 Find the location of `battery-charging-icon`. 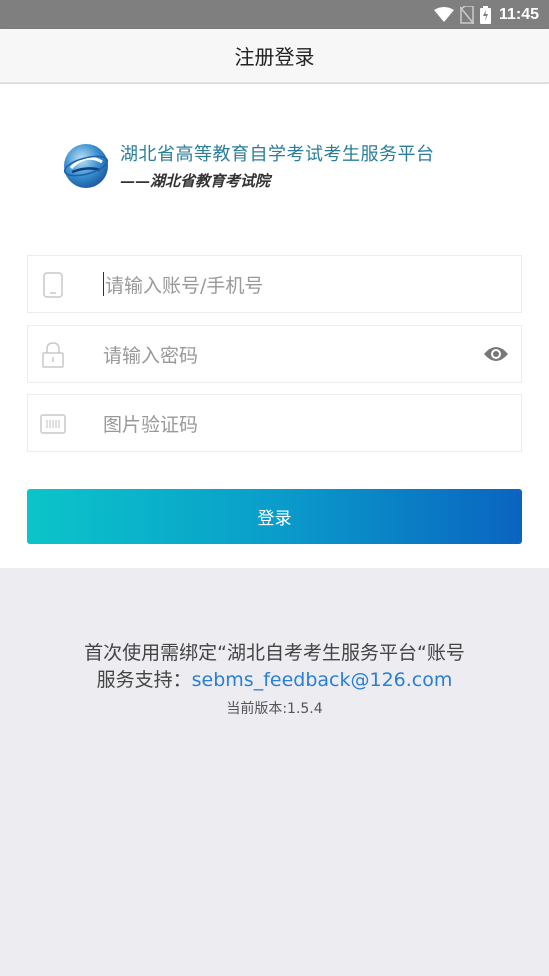

battery-charging-icon is located at coordinates (485, 14).